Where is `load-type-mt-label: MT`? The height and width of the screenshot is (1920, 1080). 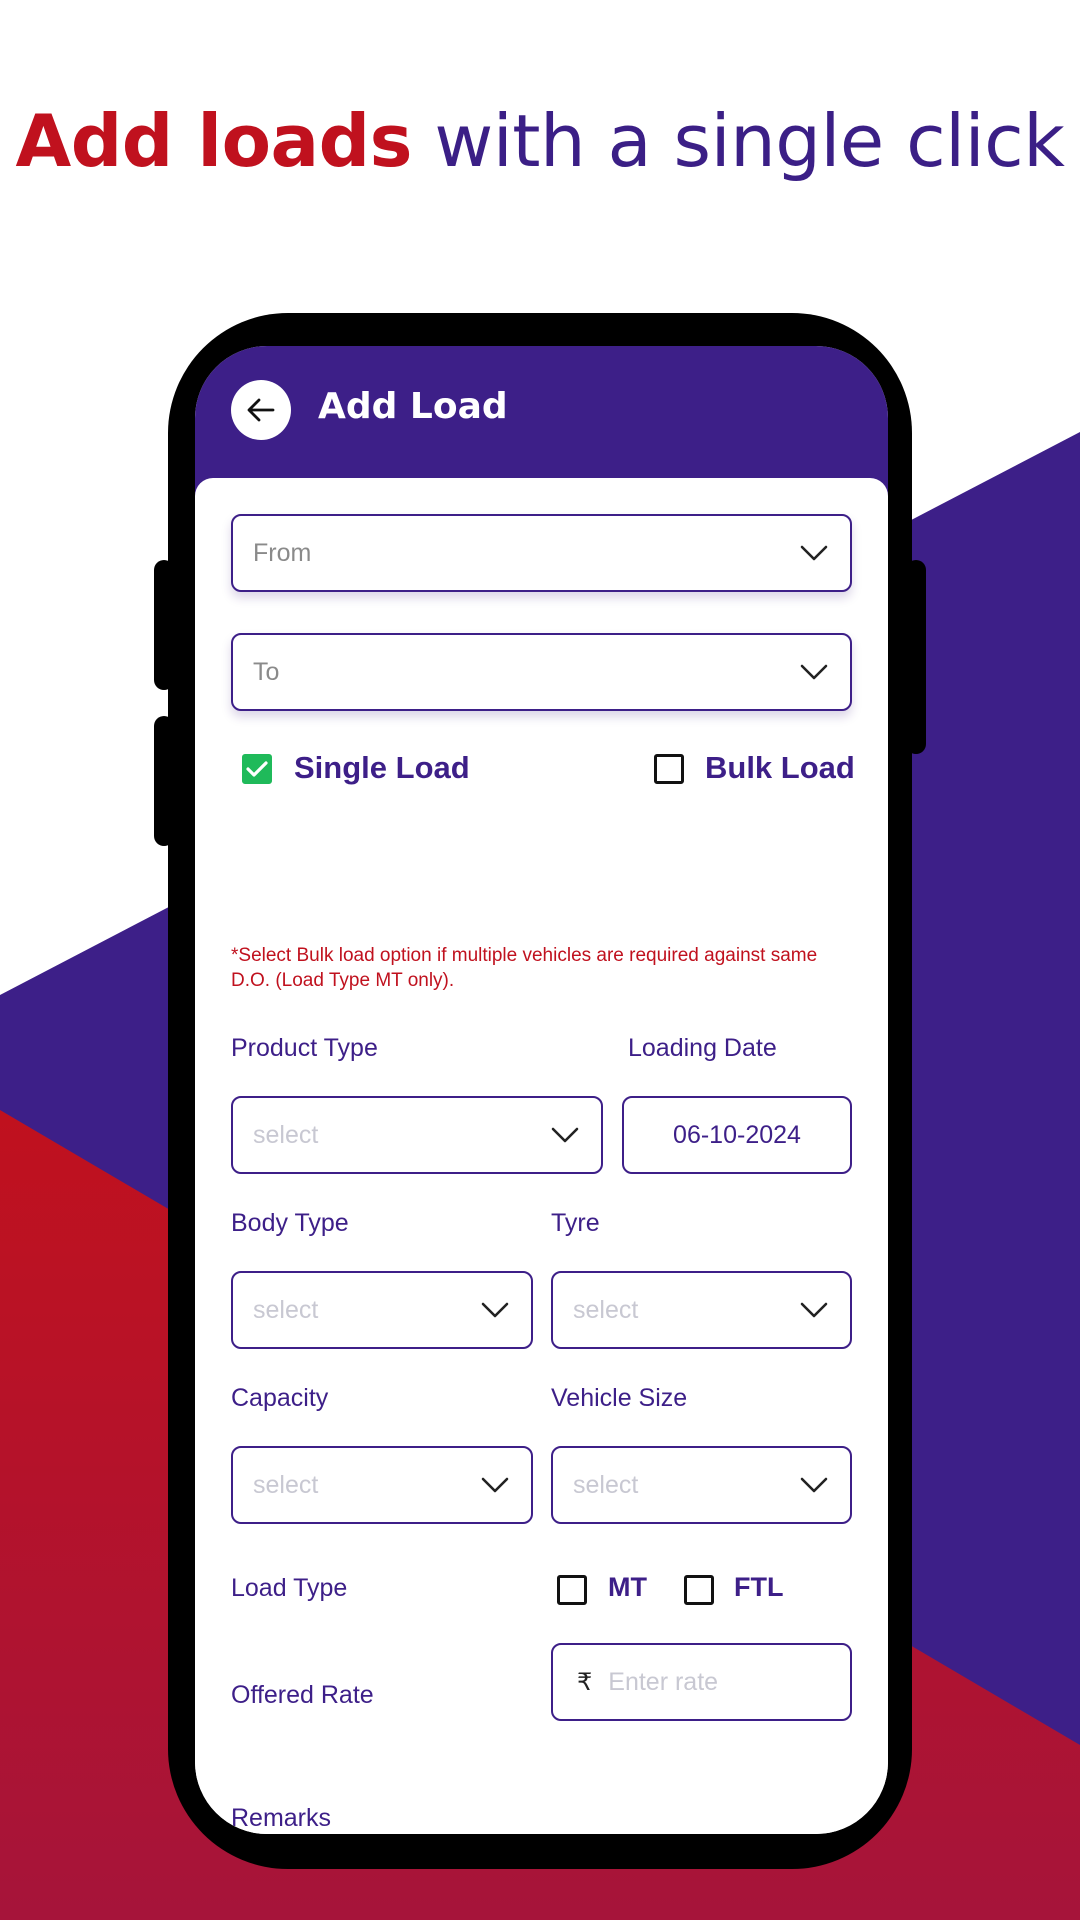 load-type-mt-label: MT is located at coordinates (627, 1587).